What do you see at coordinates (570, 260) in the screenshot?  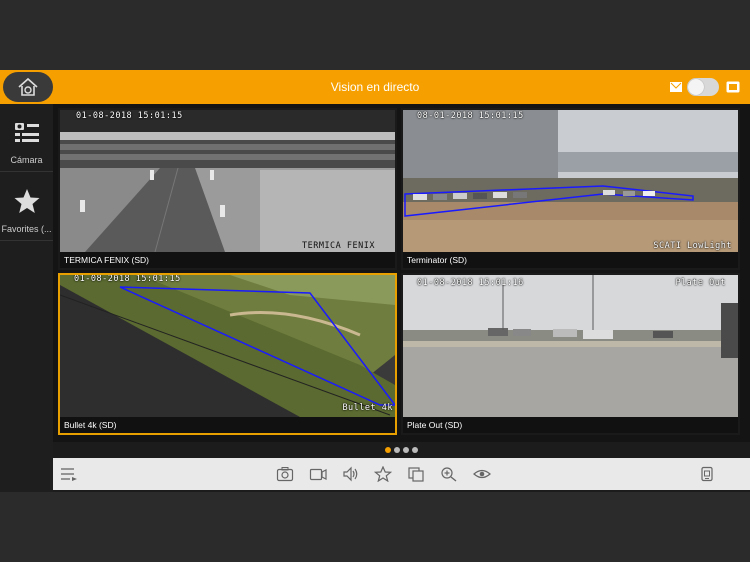 I see `tile-caption: Terminator (SD)` at bounding box center [570, 260].